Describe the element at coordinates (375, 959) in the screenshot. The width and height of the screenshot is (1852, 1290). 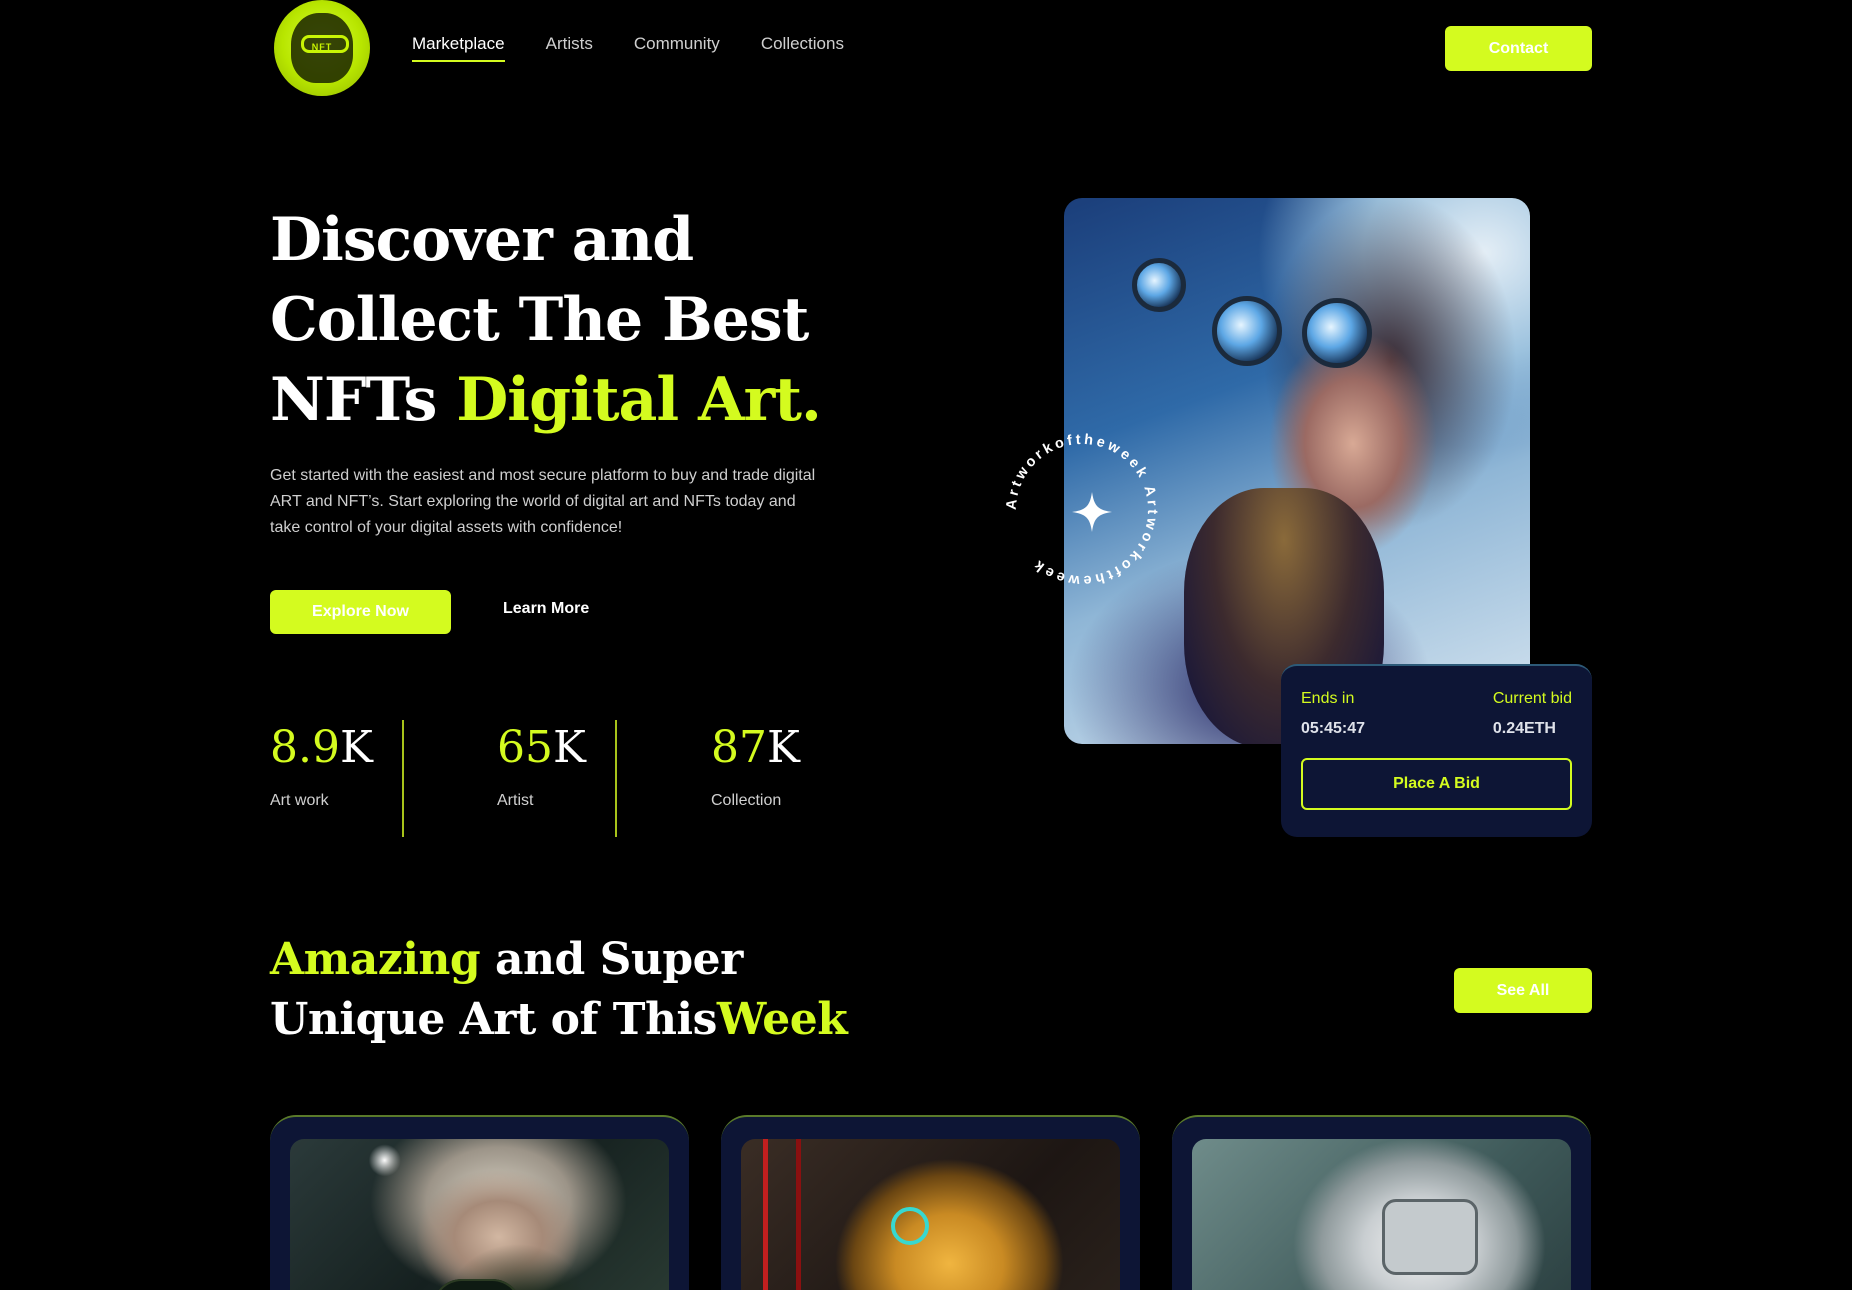
I see `section-title-accent1: Amazing` at that location.